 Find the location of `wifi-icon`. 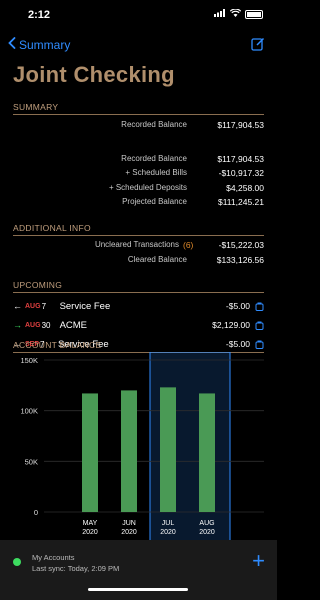

wifi-icon is located at coordinates (235, 14).